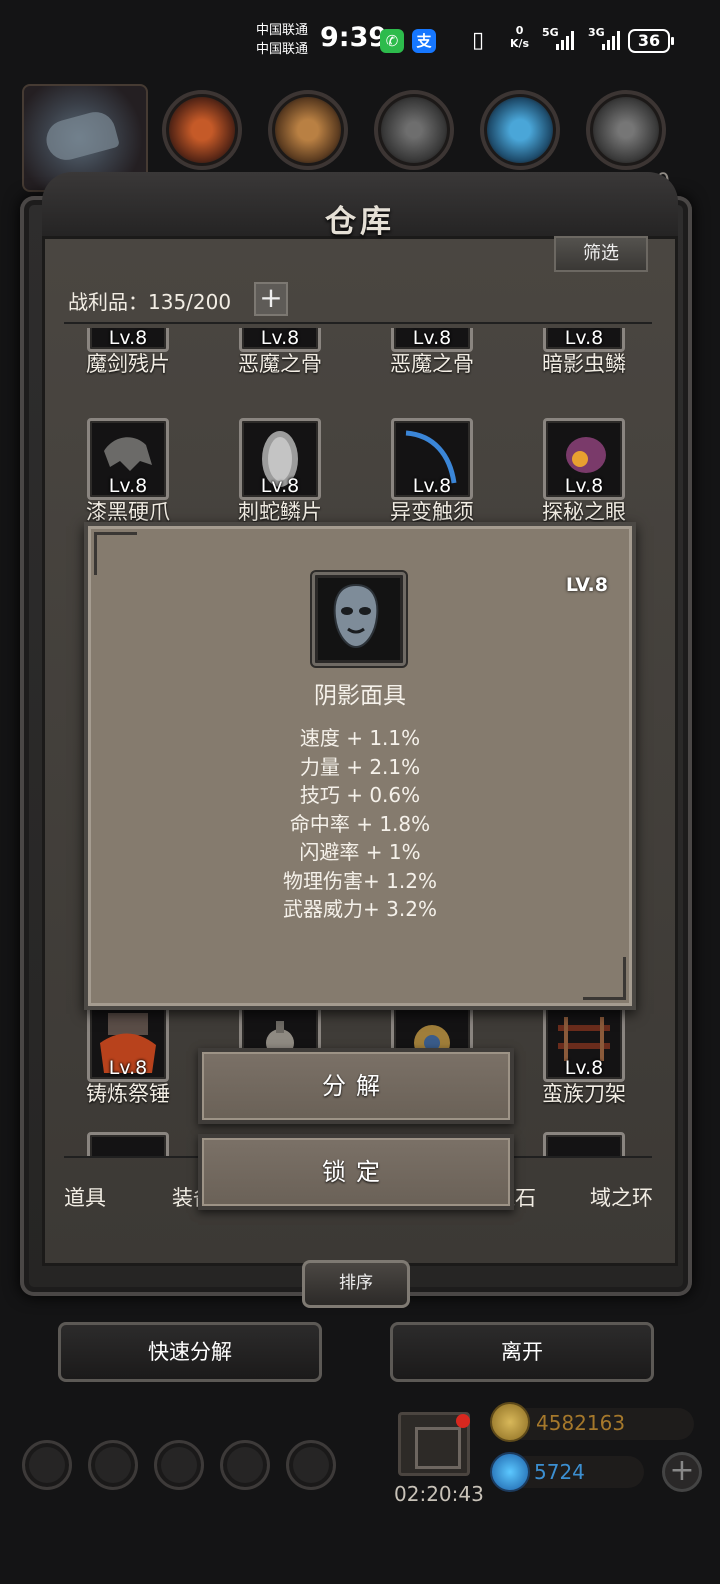 The height and width of the screenshot is (1584, 720). I want to click on leave-button: 离开, so click(522, 1352).